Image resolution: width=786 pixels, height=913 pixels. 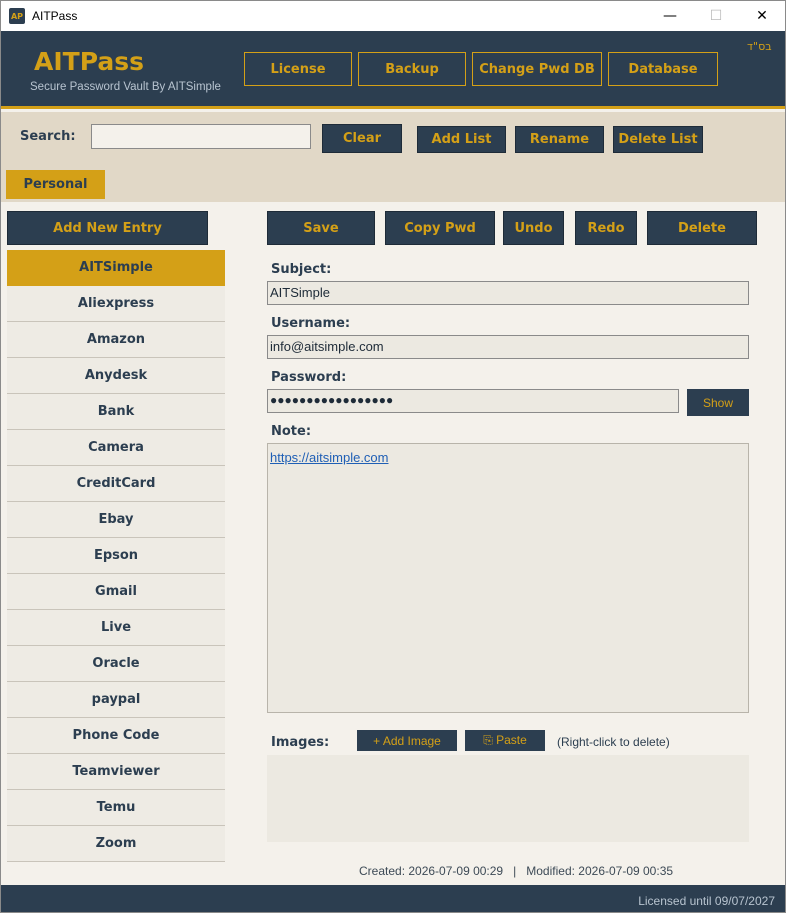 I want to click on paste-button: ⎘ Paste, so click(x=505, y=740).